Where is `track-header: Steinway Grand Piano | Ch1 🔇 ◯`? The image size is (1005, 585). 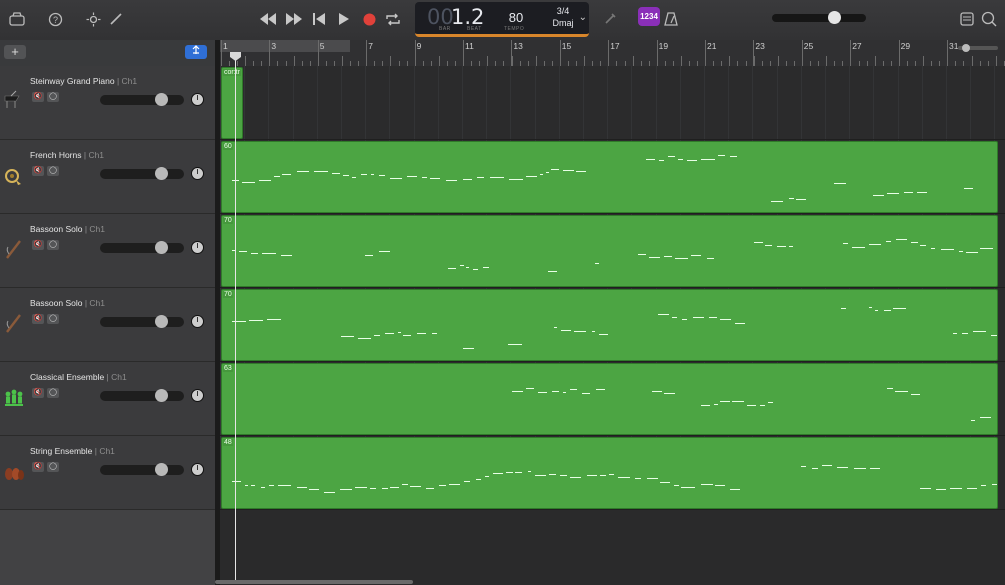
track-header: Steinway Grand Piano | Ch1 🔇 ◯ is located at coordinates (107, 103).